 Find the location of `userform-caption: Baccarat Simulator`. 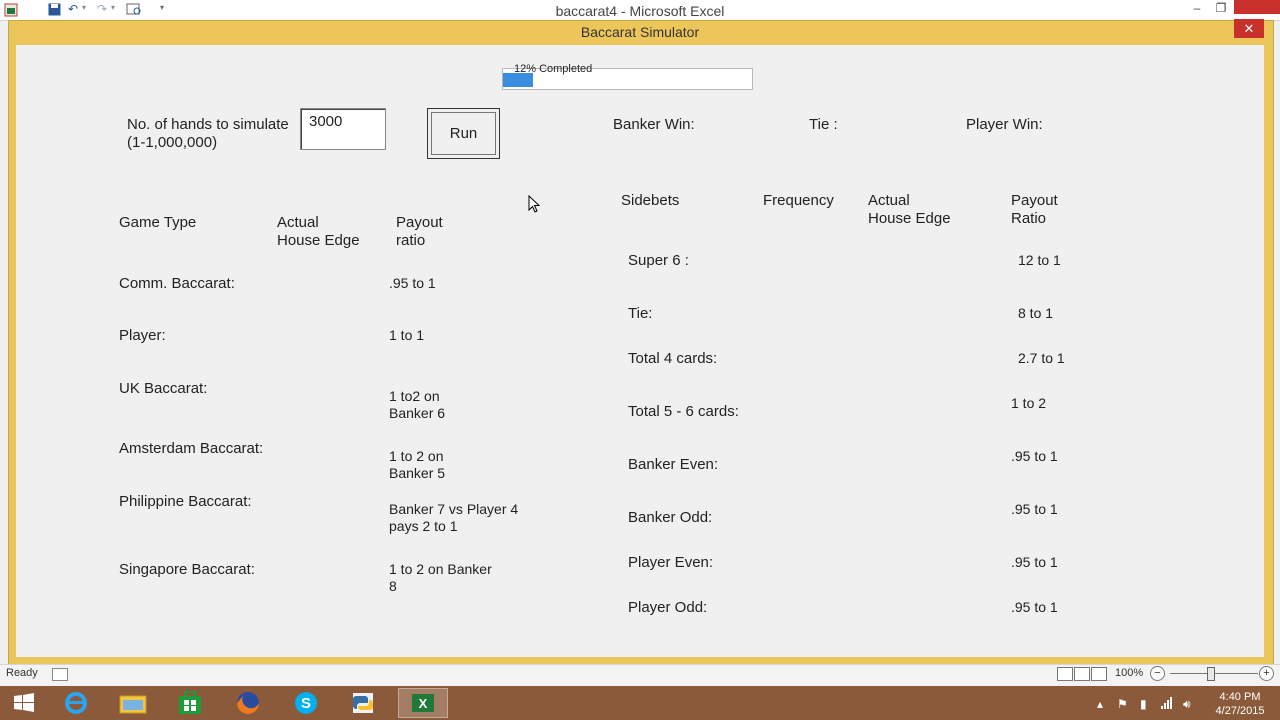

userform-caption: Baccarat Simulator is located at coordinates (640, 32).